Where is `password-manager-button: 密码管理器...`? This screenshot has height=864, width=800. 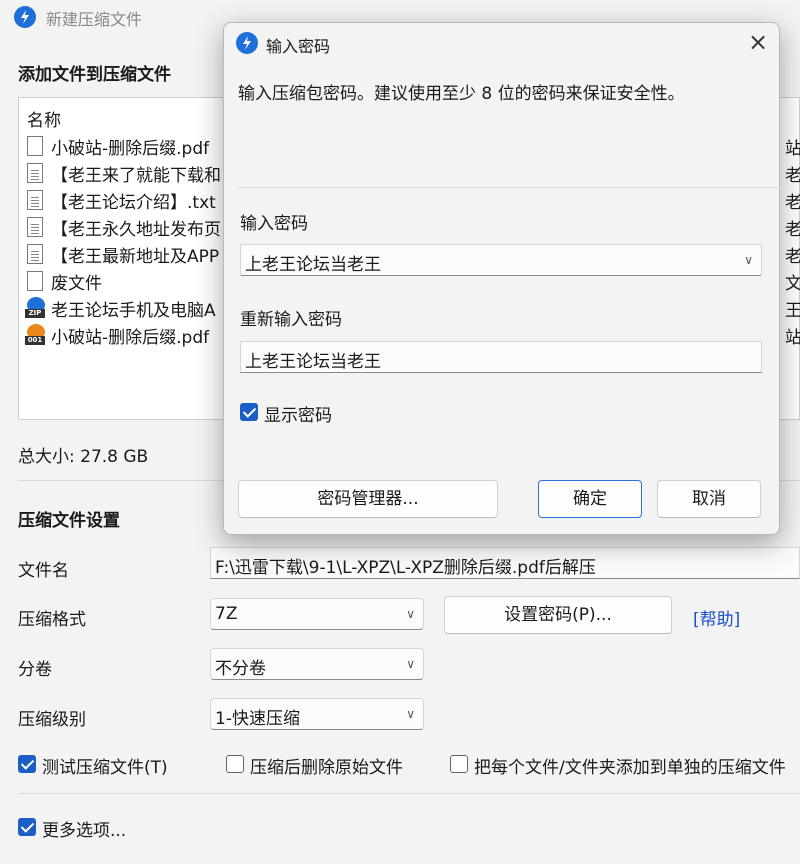 password-manager-button: 密码管理器... is located at coordinates (368, 499).